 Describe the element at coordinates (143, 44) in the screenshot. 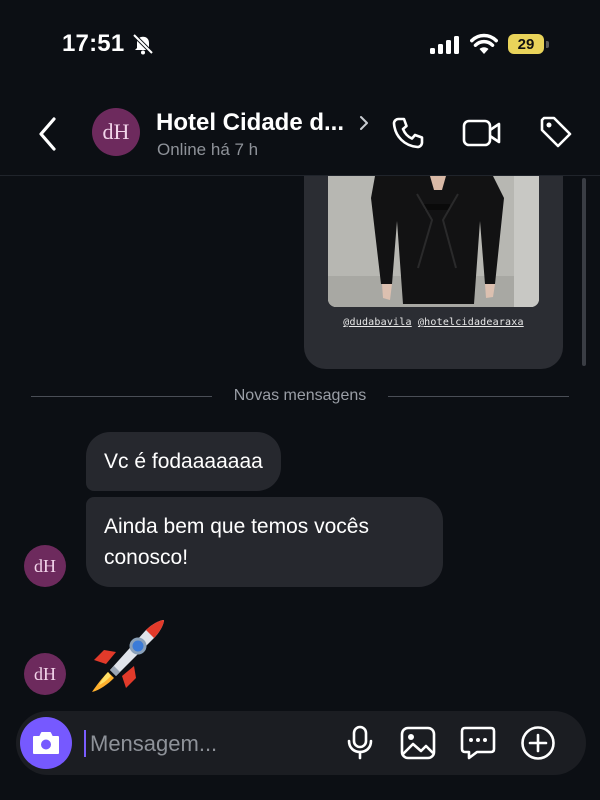

I see `bell-slash-icon` at that location.